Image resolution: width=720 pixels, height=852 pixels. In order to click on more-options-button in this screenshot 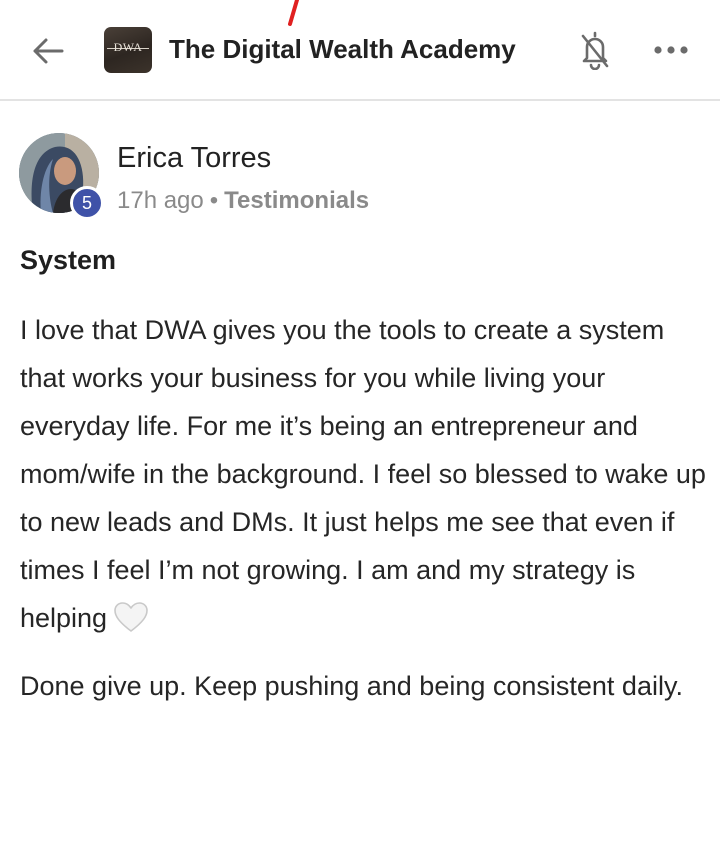, I will do `click(671, 50)`.